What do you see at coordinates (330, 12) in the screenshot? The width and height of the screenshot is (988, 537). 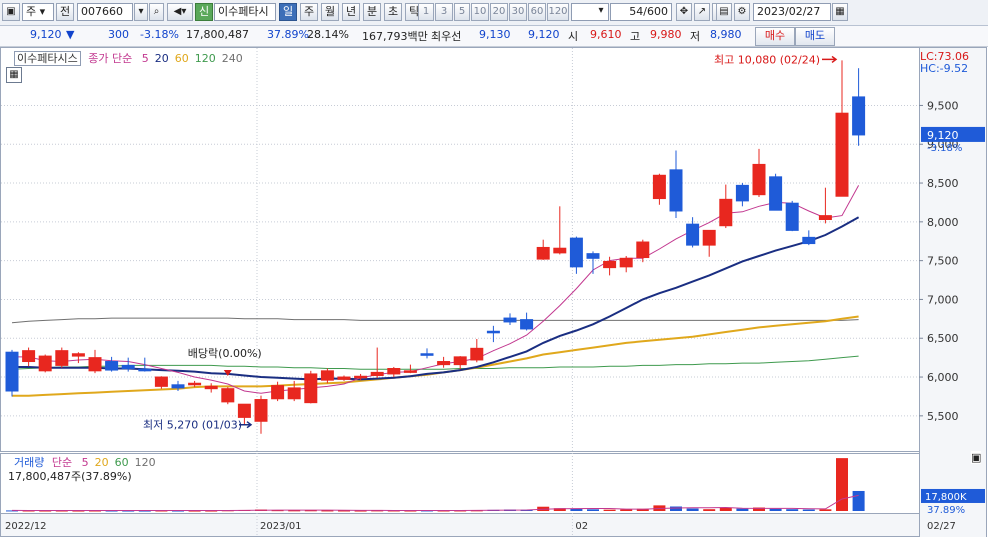 I see `period-tab-3: 월` at bounding box center [330, 12].